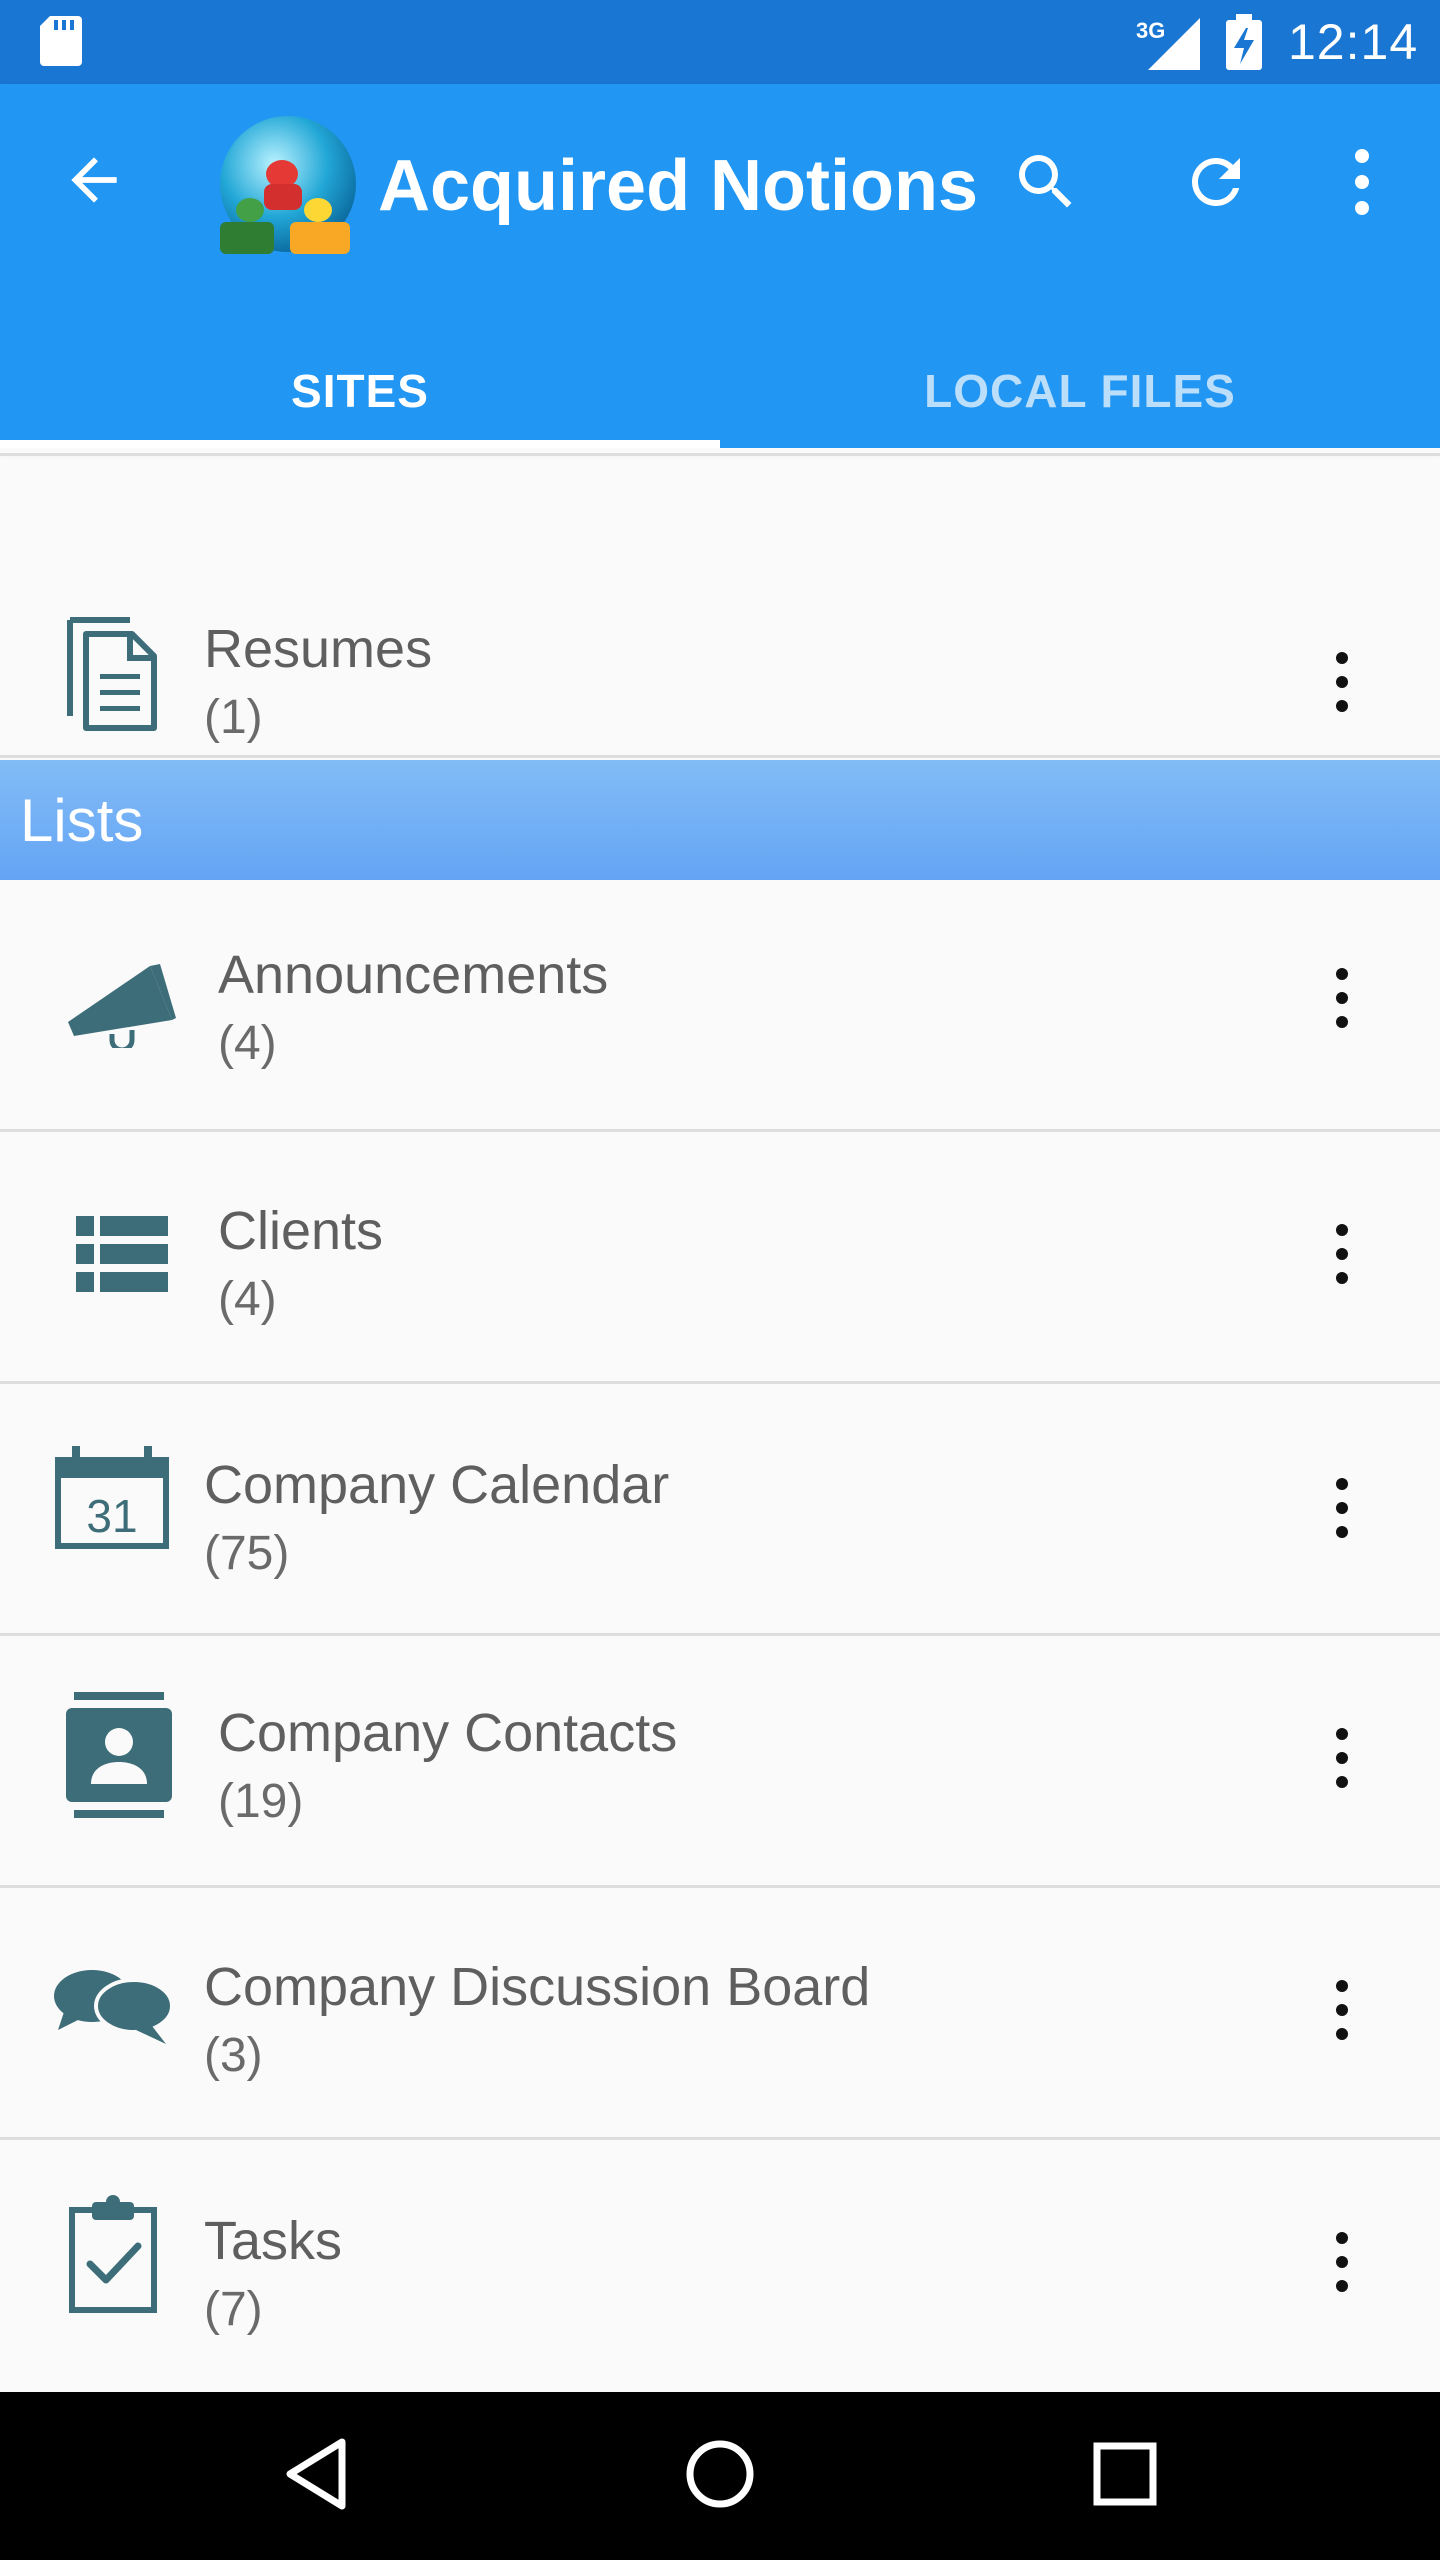  What do you see at coordinates (122, 1006) in the screenshot?
I see `megaphone-icon` at bounding box center [122, 1006].